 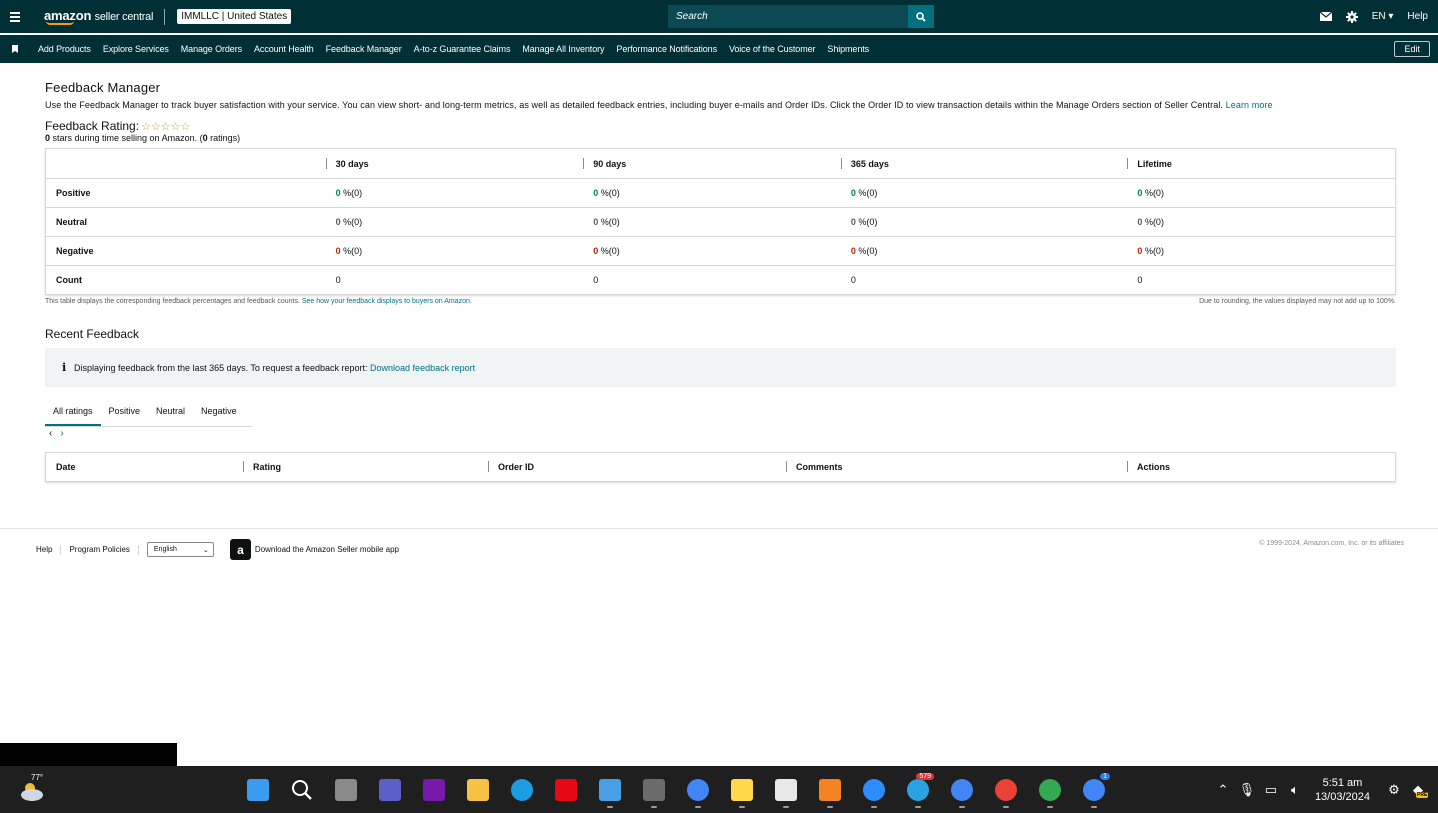 I want to click on notepad-icon, so click(x=610, y=792).